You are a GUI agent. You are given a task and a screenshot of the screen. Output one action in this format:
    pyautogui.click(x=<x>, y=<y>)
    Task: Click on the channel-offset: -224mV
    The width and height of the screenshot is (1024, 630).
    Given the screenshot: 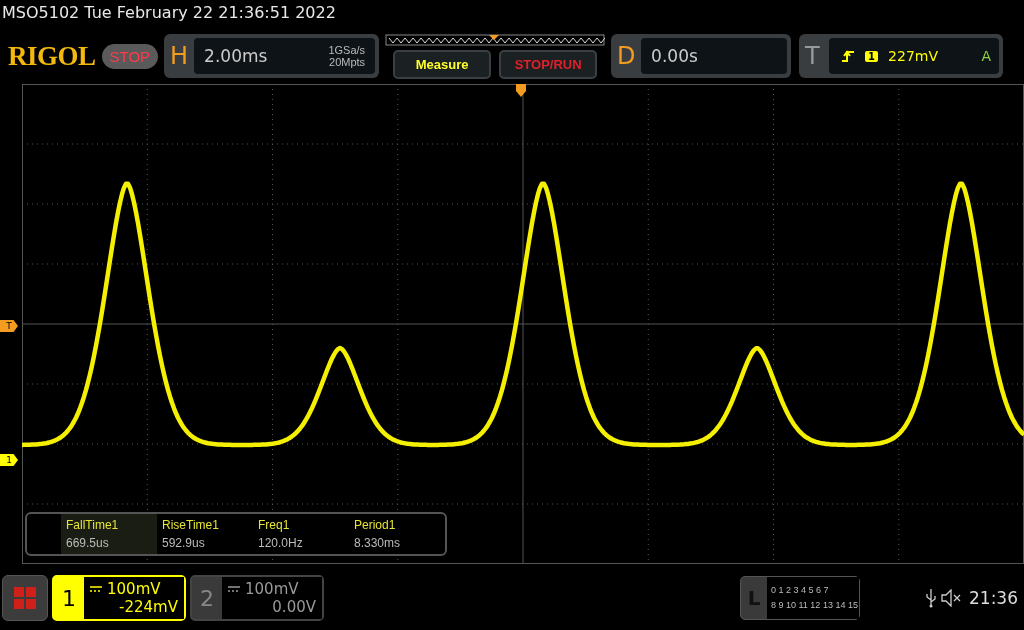 What is the action you would take?
    pyautogui.click(x=148, y=607)
    